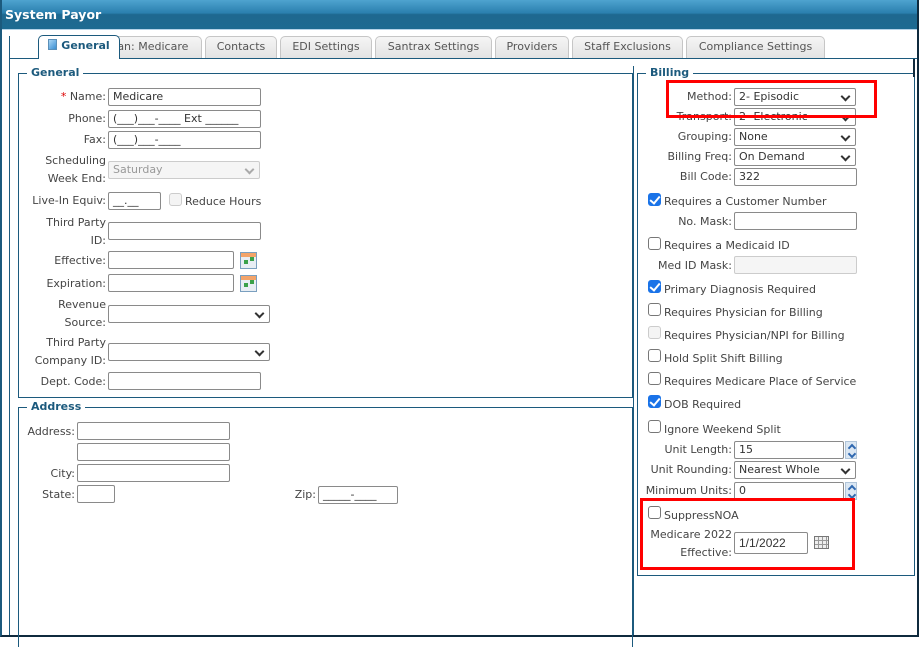 This screenshot has height=647, width=919. What do you see at coordinates (153, 431) in the screenshot?
I see `address-line-1-input` at bounding box center [153, 431].